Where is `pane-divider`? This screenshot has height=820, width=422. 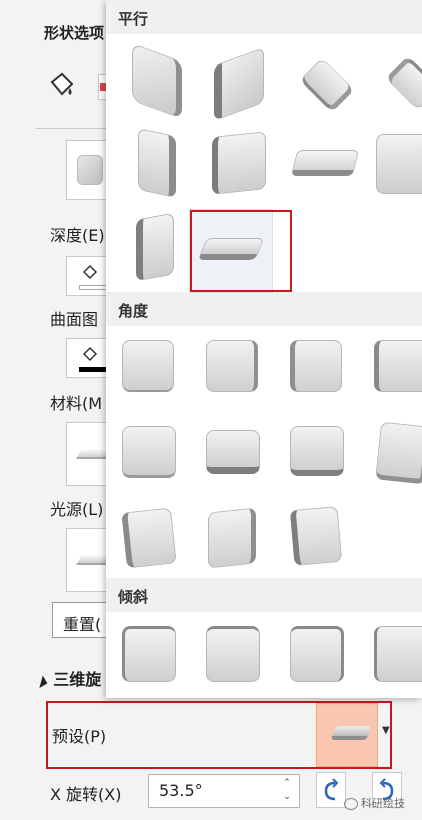 pane-divider is located at coordinates (76, 128).